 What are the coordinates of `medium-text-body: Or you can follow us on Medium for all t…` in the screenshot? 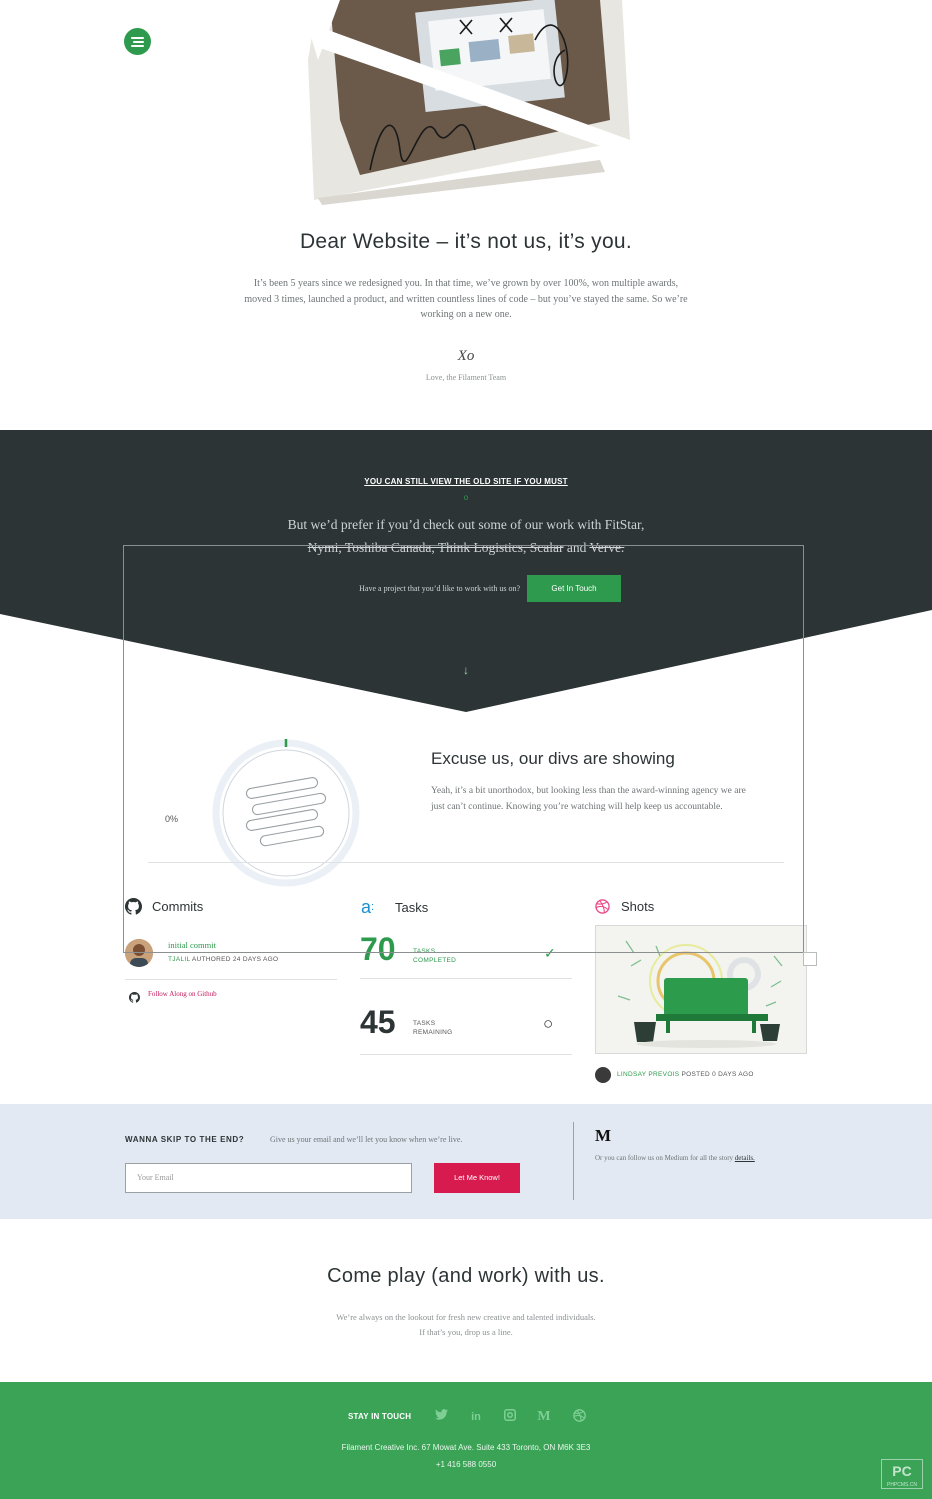 It's located at (665, 1158).